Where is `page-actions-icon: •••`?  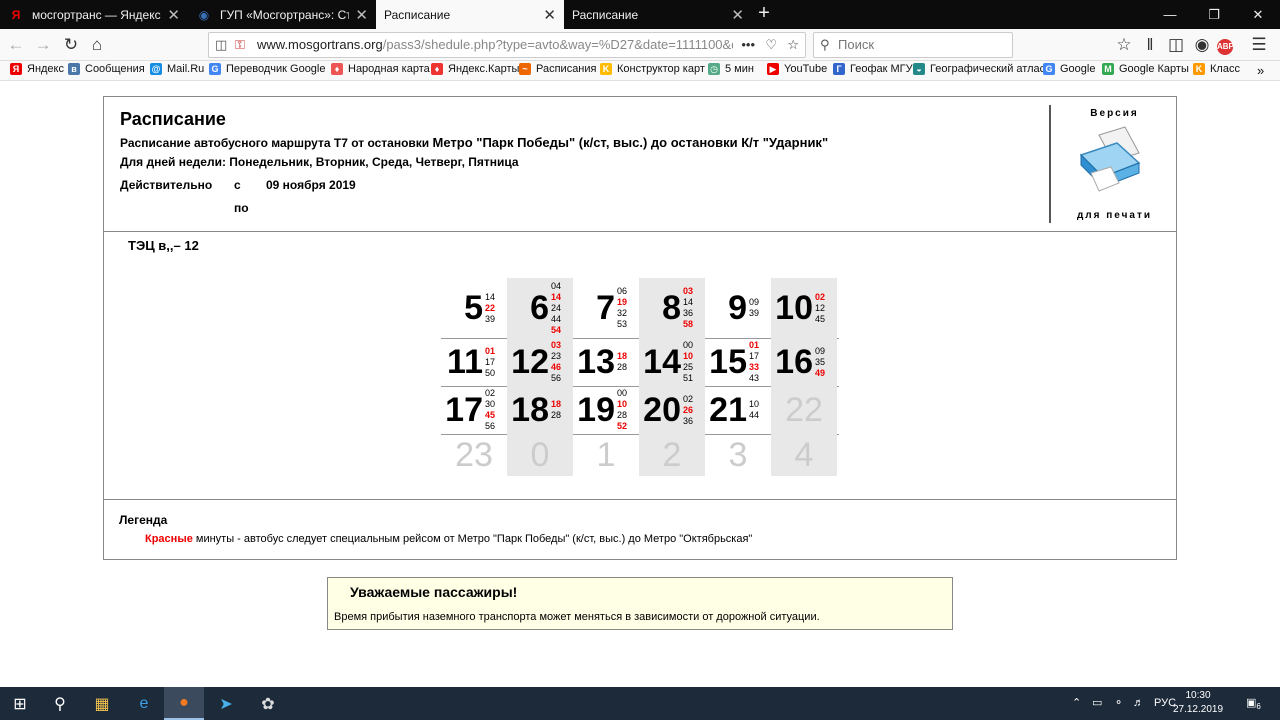
page-actions-icon: ••• is located at coordinates (744, 45).